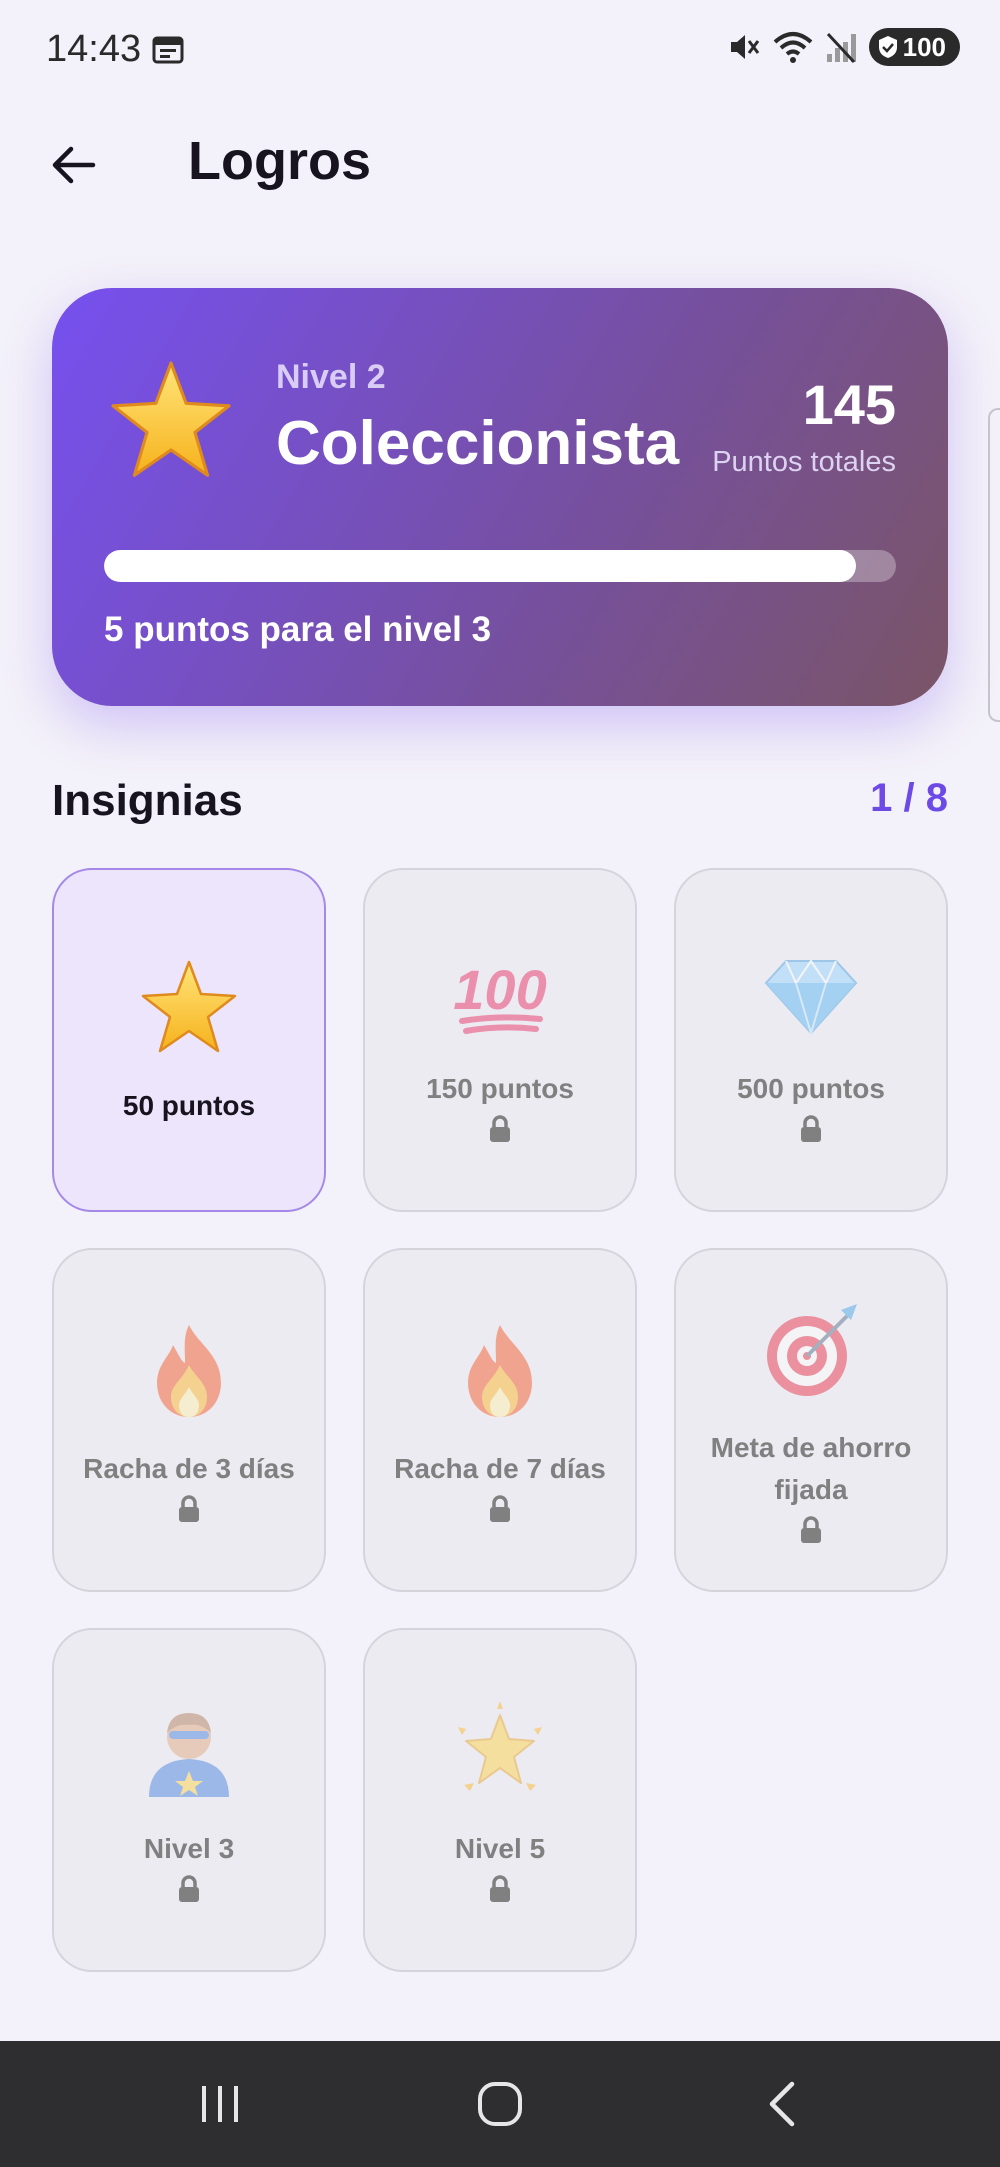  Describe the element at coordinates (500, 1468) in the screenshot. I see `badge-label: Racha de 7 días` at that location.